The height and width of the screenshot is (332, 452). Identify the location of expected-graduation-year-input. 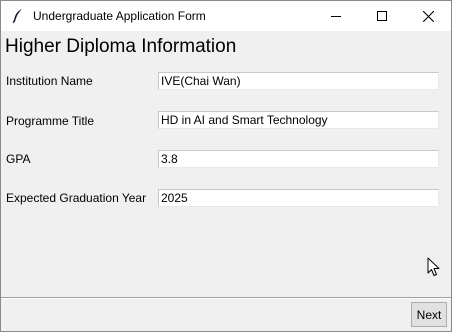
(298, 198).